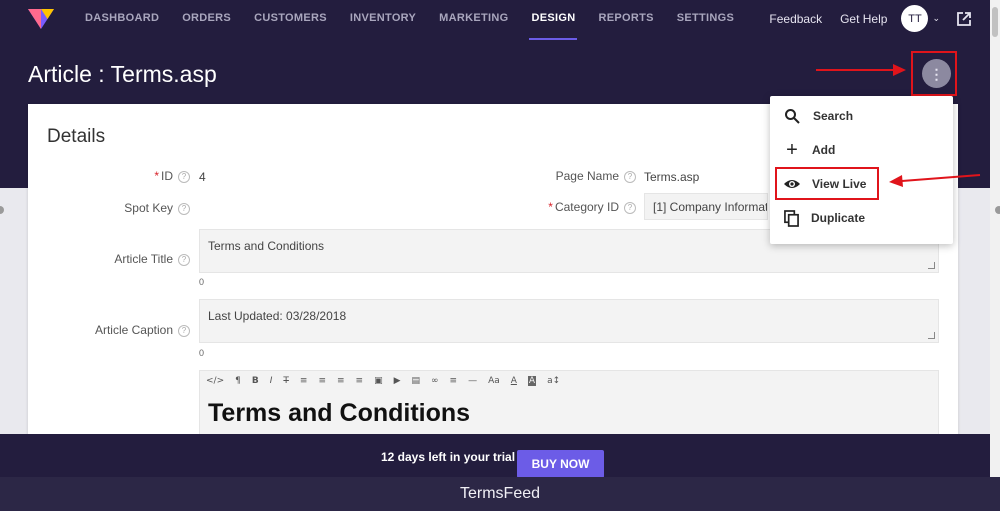 Image resolution: width=1000 pixels, height=511 pixels. What do you see at coordinates (378, 381) in the screenshot?
I see `image-button: ▣` at bounding box center [378, 381].